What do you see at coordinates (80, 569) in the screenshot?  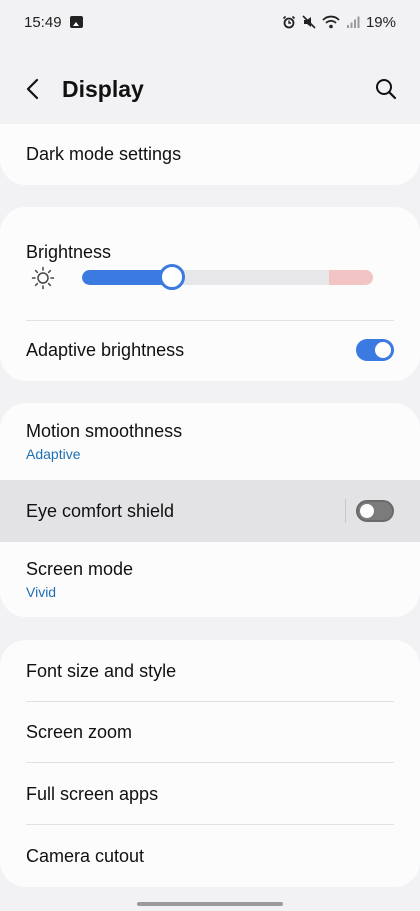 I see `screen-mode-label: Screen mode` at bounding box center [80, 569].